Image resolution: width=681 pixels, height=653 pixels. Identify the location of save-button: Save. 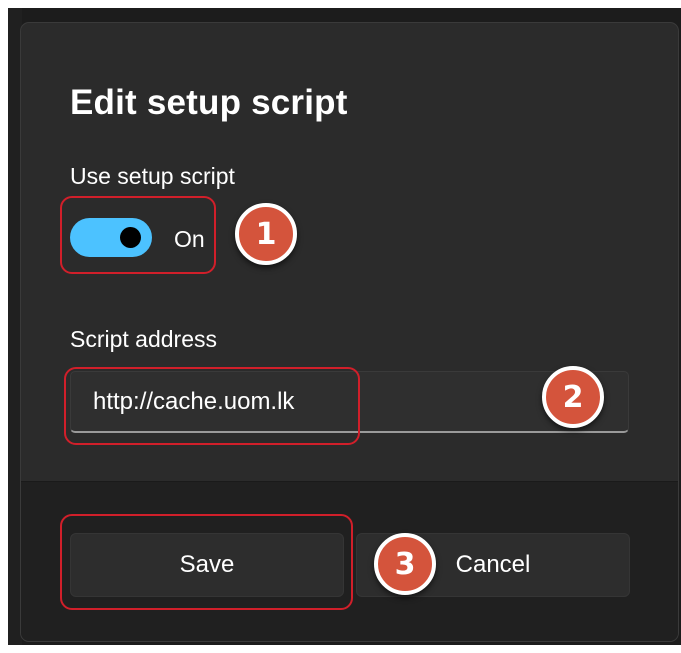
(207, 565).